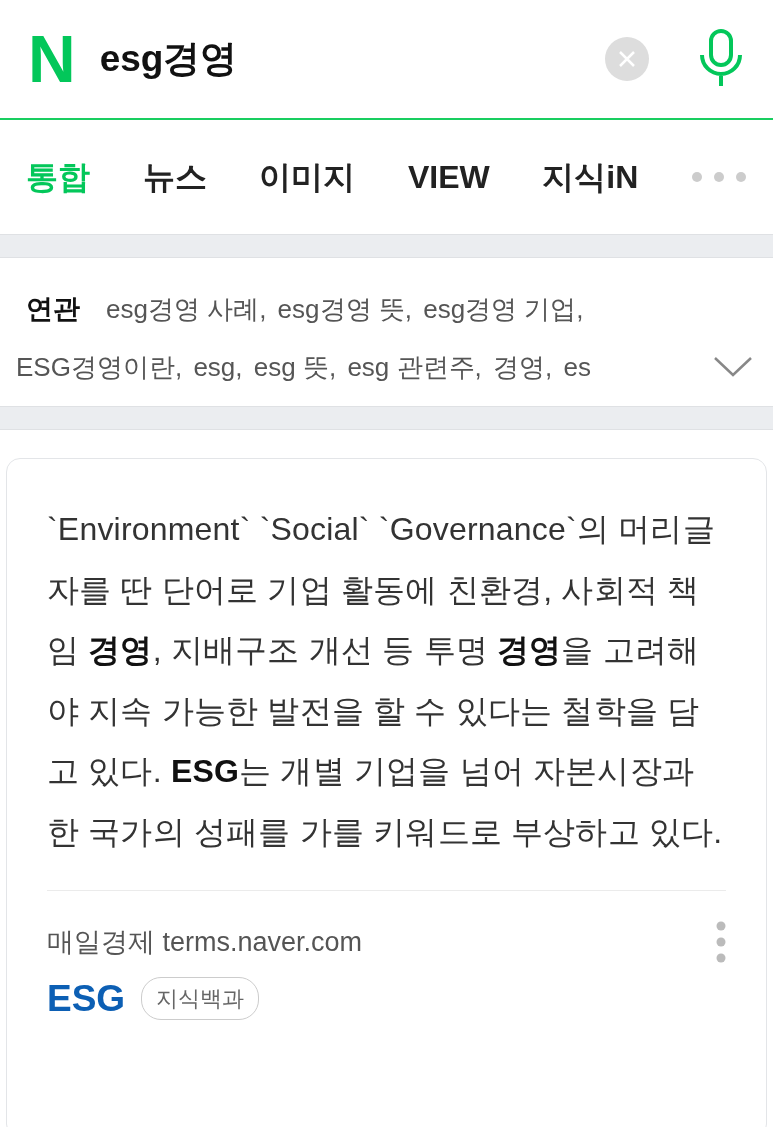 The height and width of the screenshot is (1127, 773). I want to click on related-keyword: es, so click(577, 367).